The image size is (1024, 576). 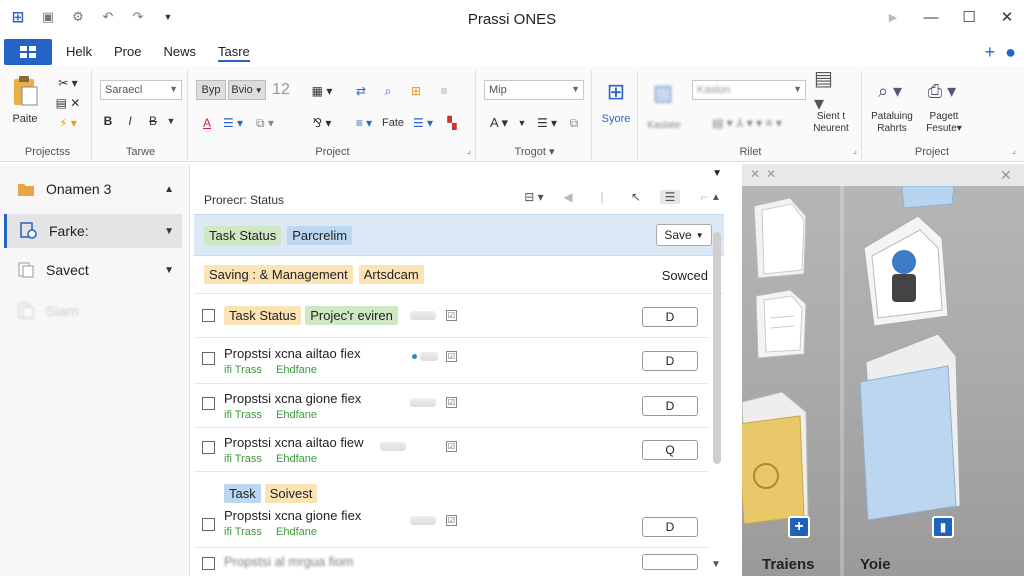 I want to click on paste-button, so click(x=25, y=91).